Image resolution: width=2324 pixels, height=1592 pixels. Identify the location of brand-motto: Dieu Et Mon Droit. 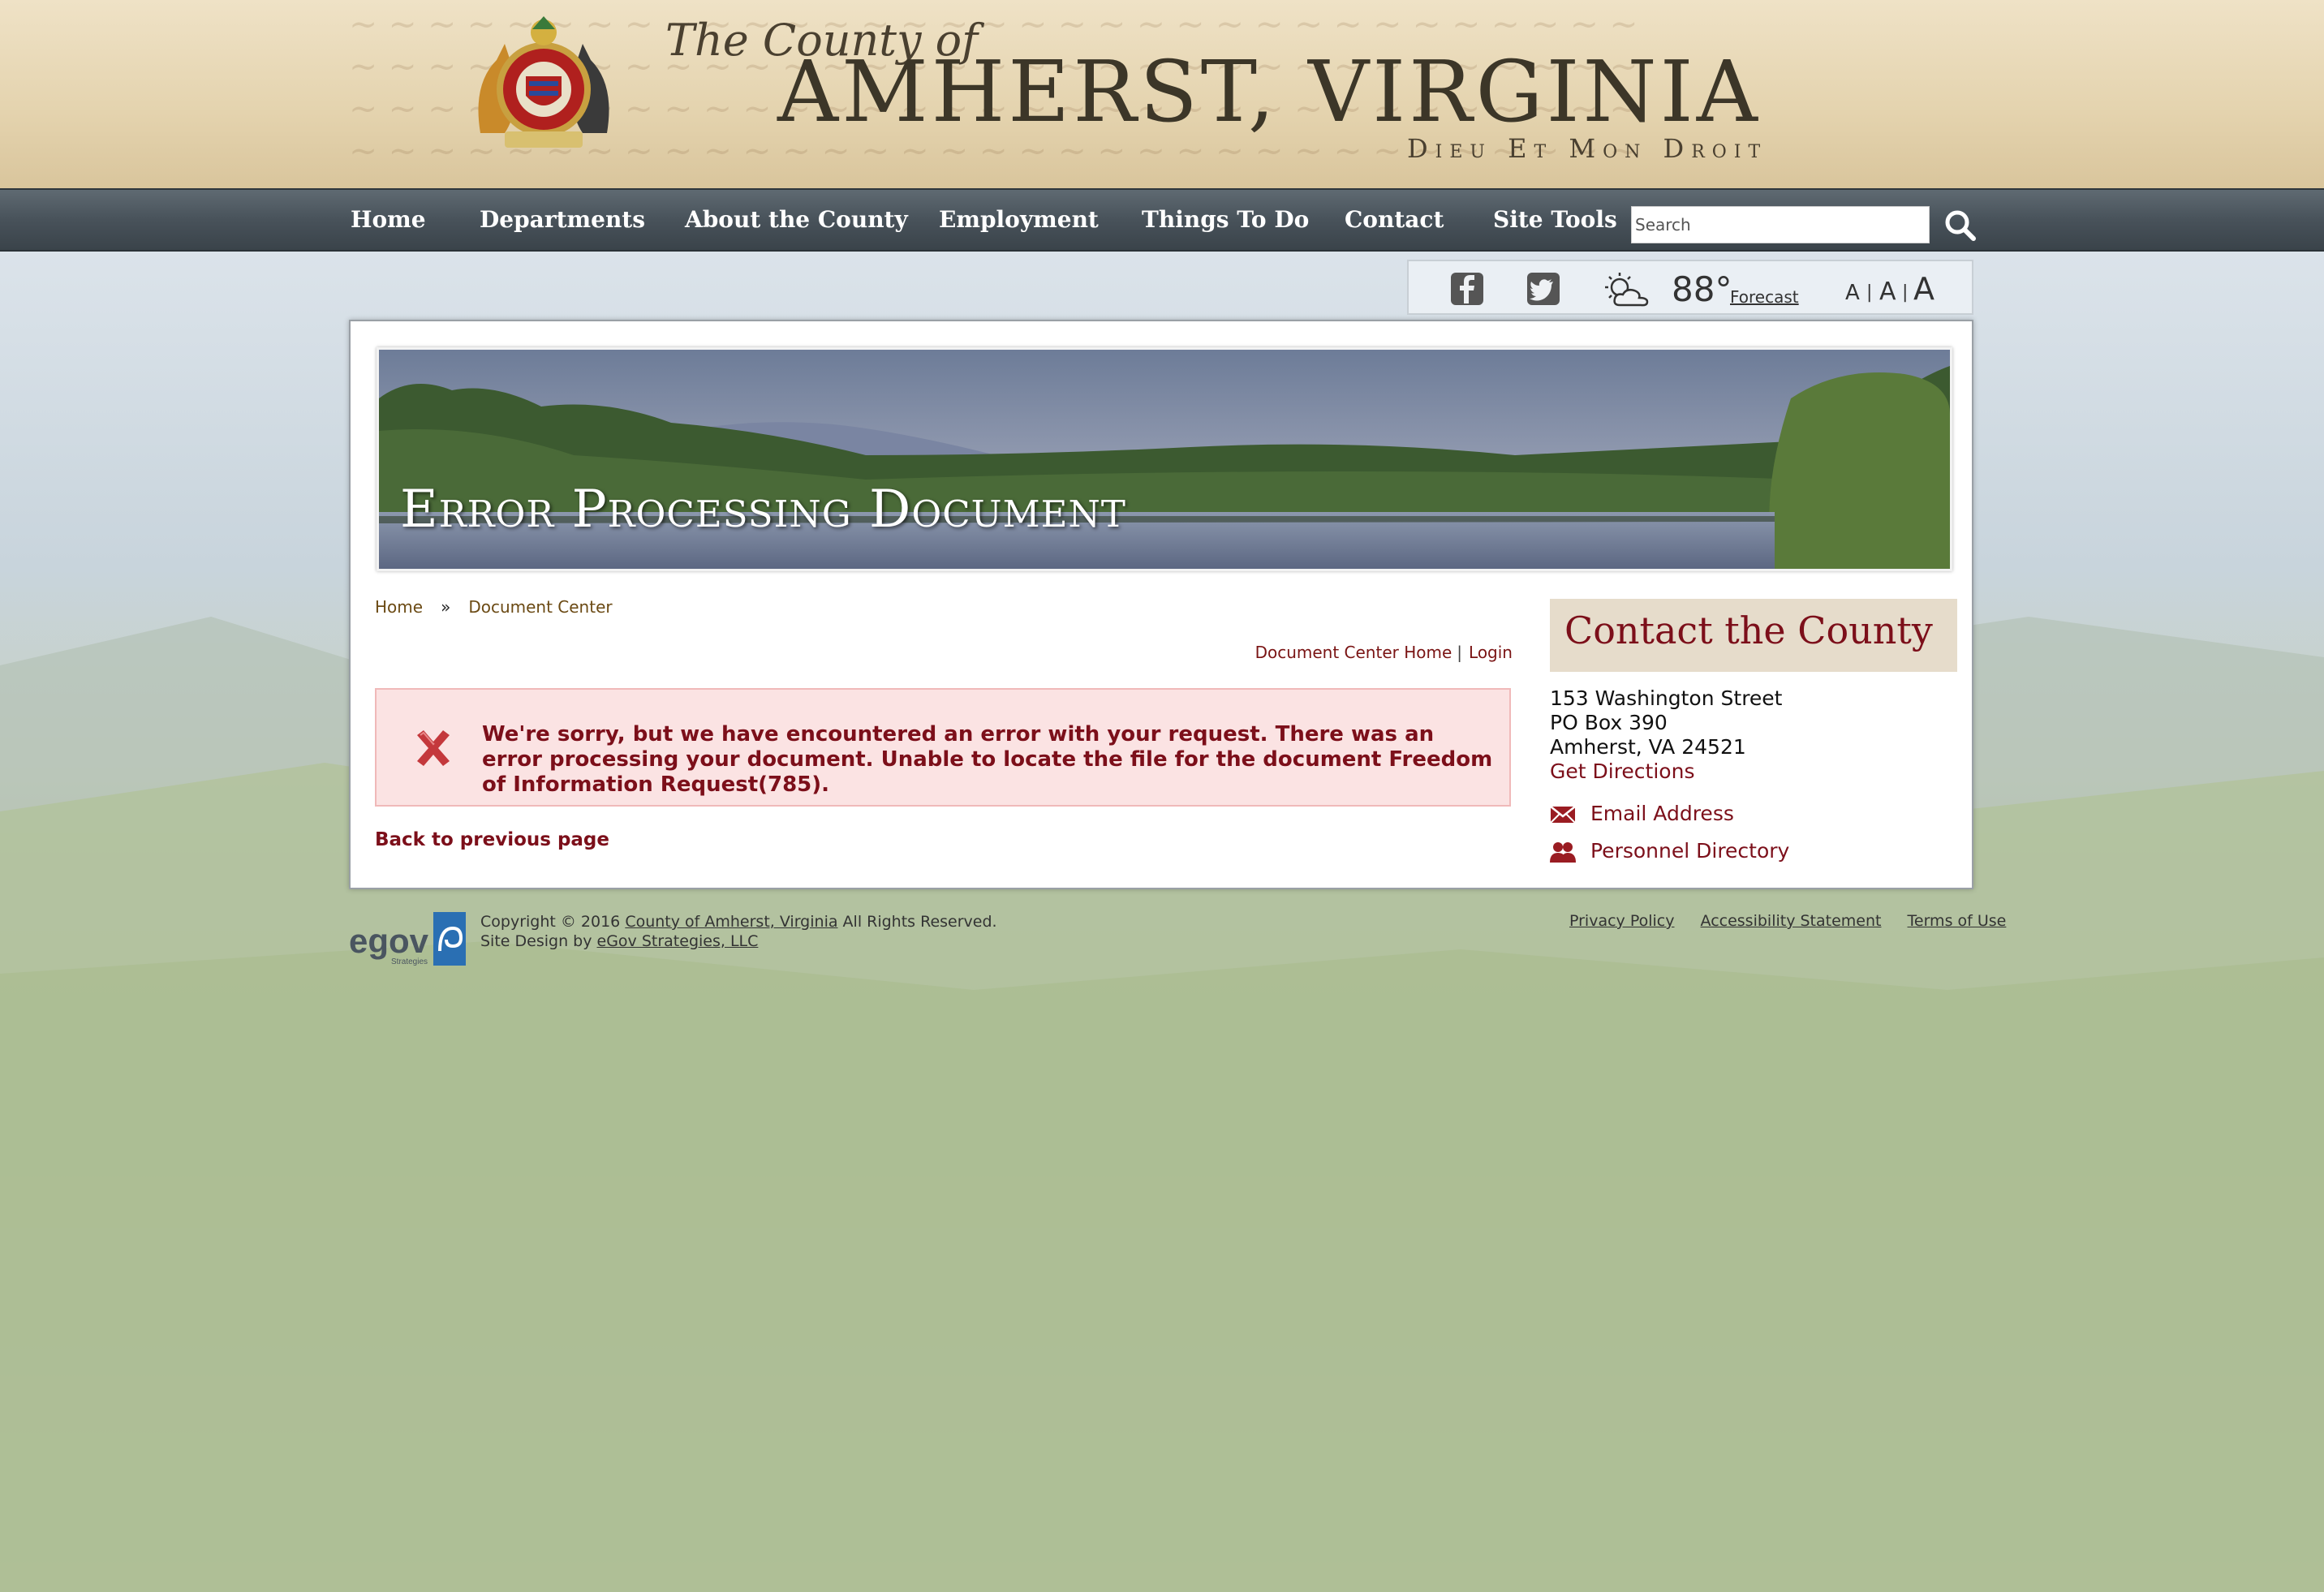
(1587, 148).